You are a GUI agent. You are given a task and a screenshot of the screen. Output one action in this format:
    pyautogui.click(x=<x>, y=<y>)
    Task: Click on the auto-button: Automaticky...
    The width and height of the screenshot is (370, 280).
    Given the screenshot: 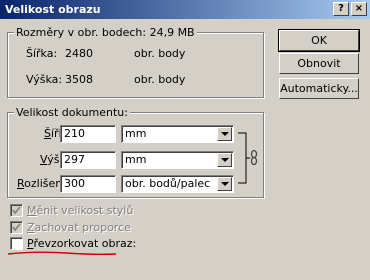 What is the action you would take?
    pyautogui.click(x=319, y=88)
    